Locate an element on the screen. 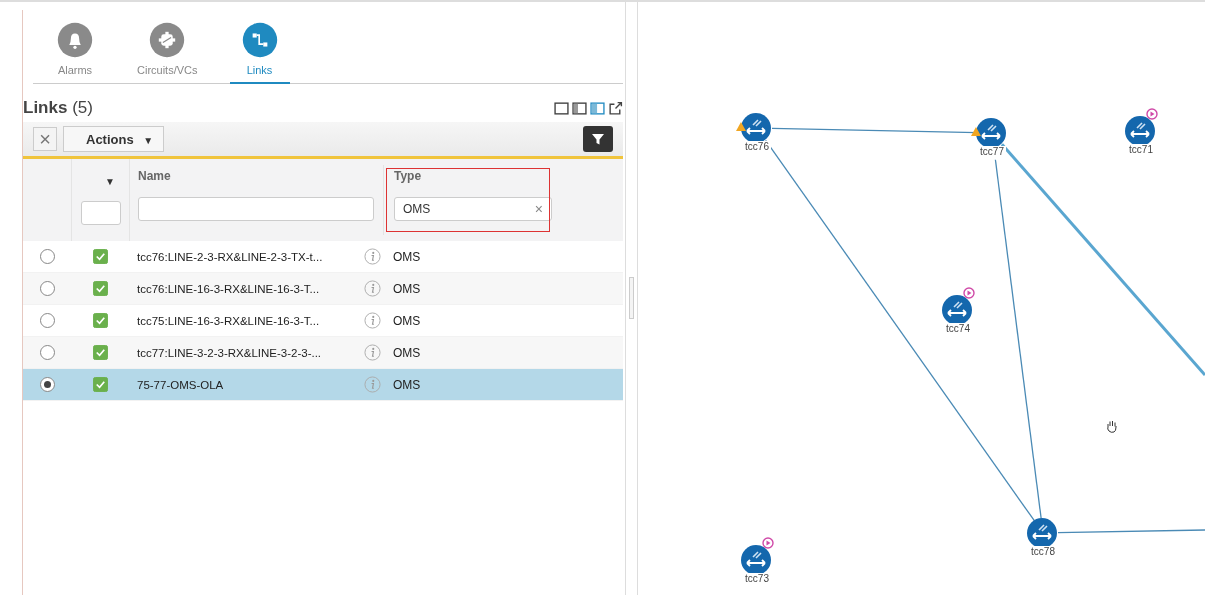 The width and height of the screenshot is (1205, 595). external-link-icon is located at coordinates (615, 108).